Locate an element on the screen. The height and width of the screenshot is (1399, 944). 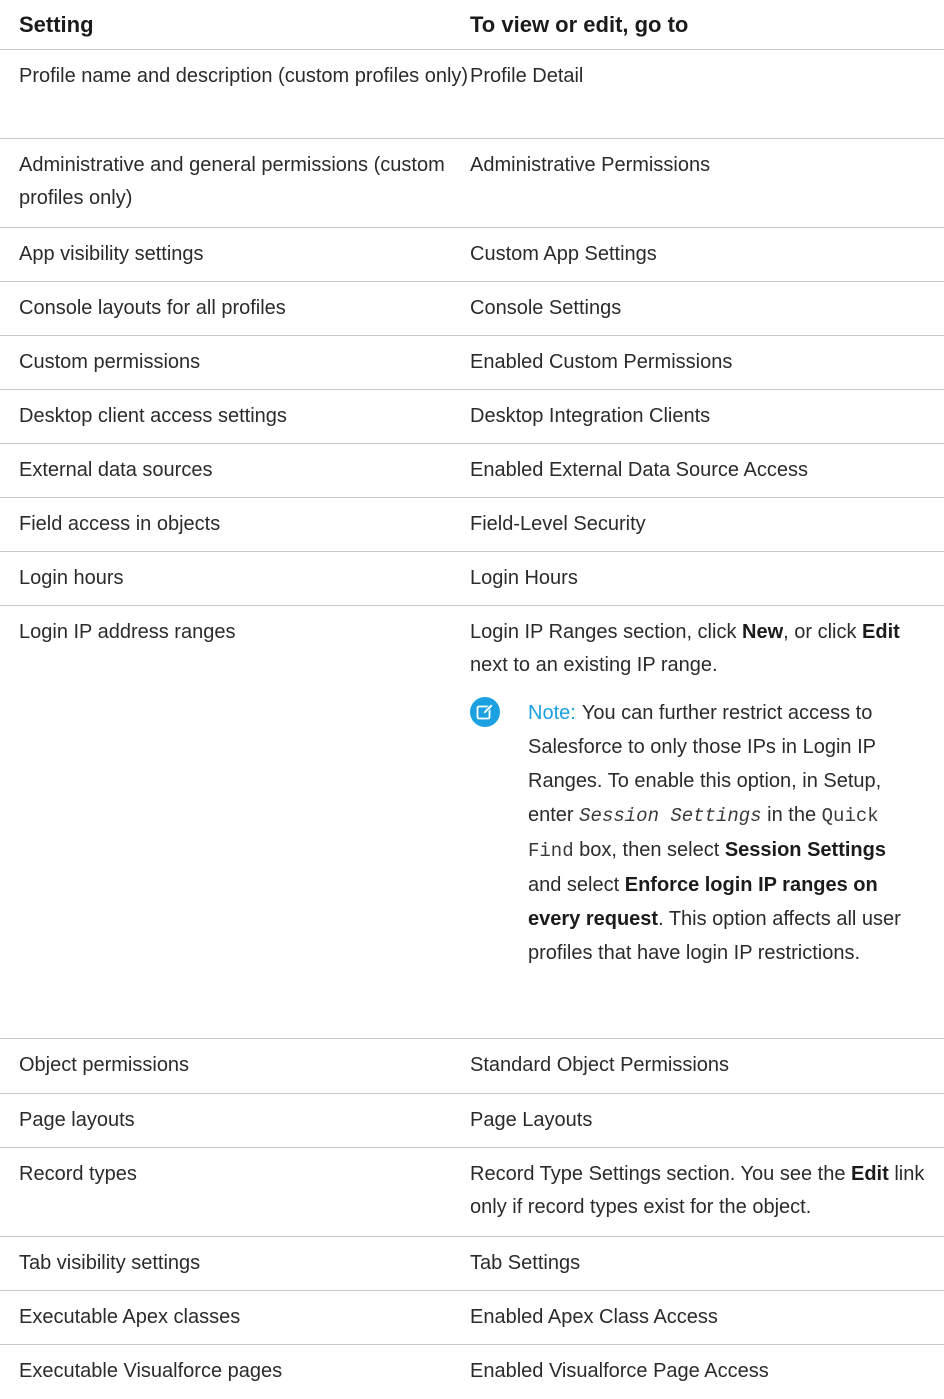
table-header: Setting To view or edit, go to is located at coordinates (472, 25).